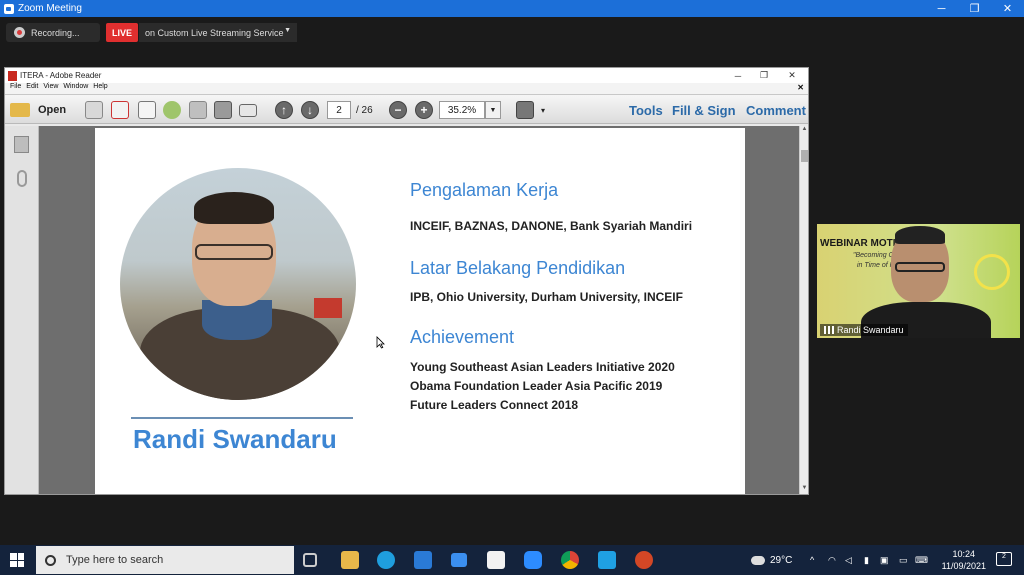 The height and width of the screenshot is (575, 1024). What do you see at coordinates (704, 110) in the screenshot?
I see `fill-sign-link: Fill & Sign` at bounding box center [704, 110].